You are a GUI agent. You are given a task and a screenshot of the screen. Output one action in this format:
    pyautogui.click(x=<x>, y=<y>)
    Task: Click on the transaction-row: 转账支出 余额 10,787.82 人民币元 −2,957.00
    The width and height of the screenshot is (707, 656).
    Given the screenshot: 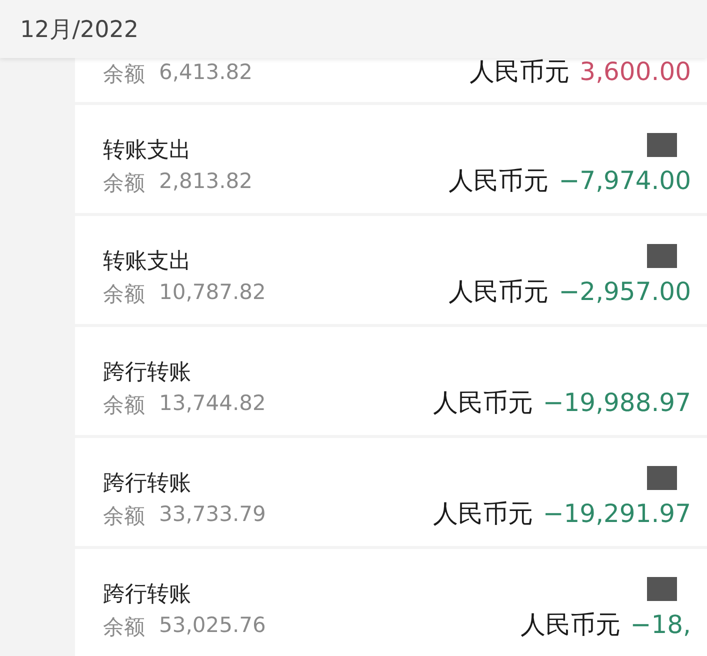 What is the action you would take?
    pyautogui.click(x=391, y=270)
    